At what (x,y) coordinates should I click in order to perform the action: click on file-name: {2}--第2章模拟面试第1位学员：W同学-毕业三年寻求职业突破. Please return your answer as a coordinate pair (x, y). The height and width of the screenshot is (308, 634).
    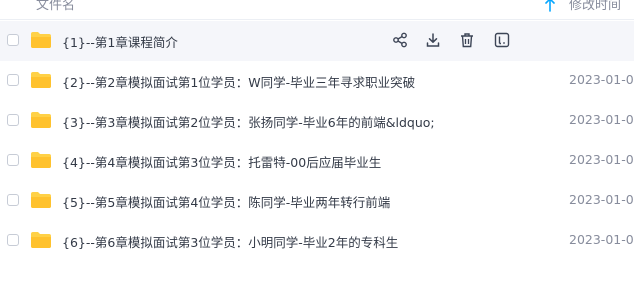
    Looking at the image, I should click on (238, 81).